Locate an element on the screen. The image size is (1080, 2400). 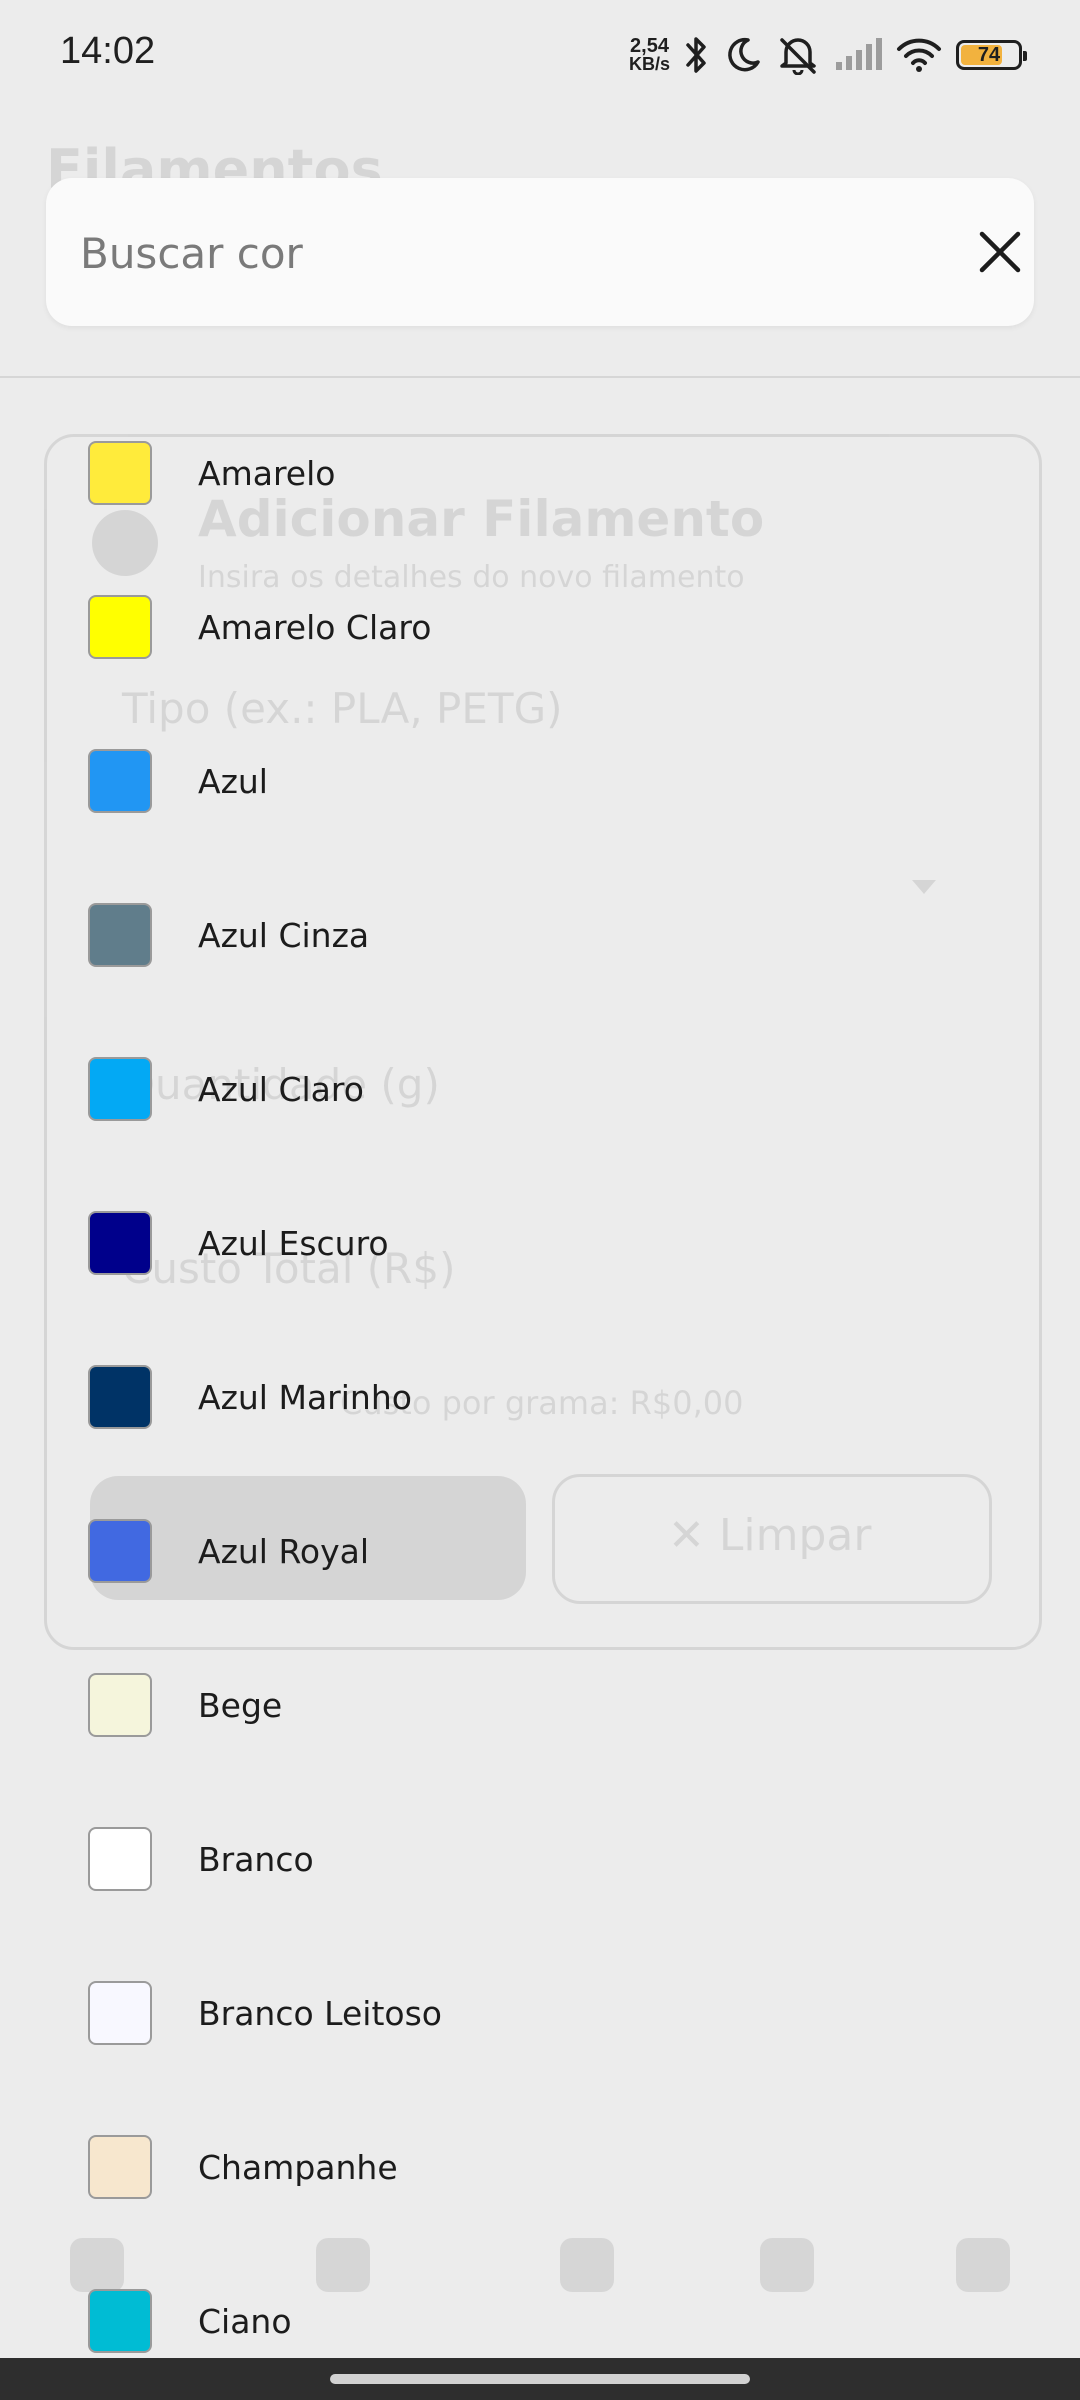
moon-icon is located at coordinates (743, 55).